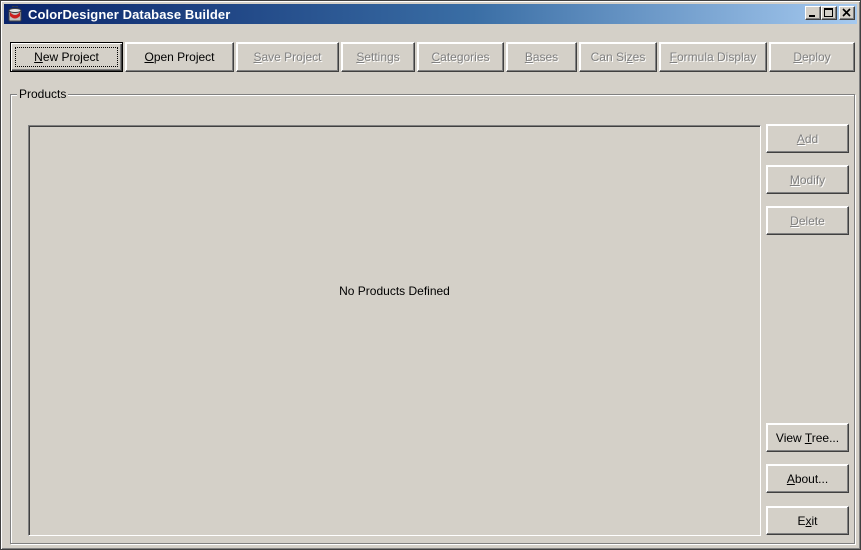 The image size is (861, 550). Describe the element at coordinates (430, 14) in the screenshot. I see `title-bar: ColorDesigner Database Builder` at that location.